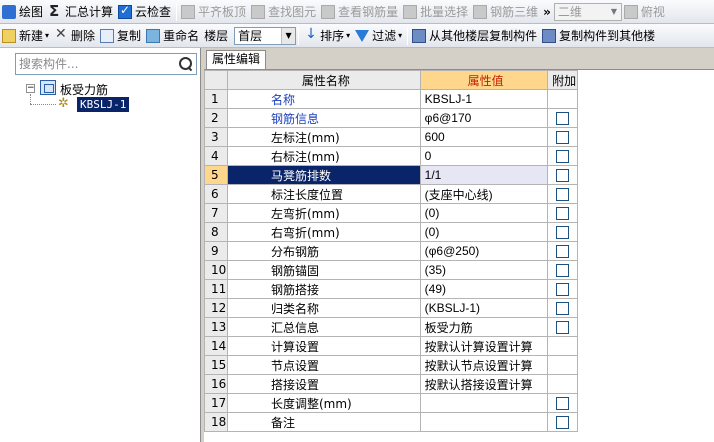 The image size is (714, 442). What do you see at coordinates (145, 12) in the screenshot?
I see `cloud-check-button: 云检查` at bounding box center [145, 12].